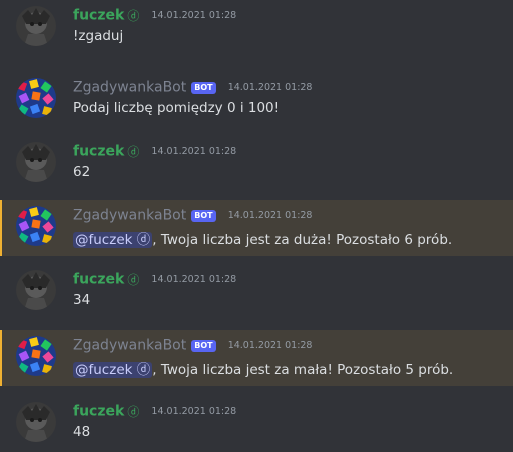 Image resolution: width=513 pixels, height=452 pixels. Describe the element at coordinates (256, 424) in the screenshot. I see `message: fuczek ⓓ 14.01.2021 01:28 48` at that location.